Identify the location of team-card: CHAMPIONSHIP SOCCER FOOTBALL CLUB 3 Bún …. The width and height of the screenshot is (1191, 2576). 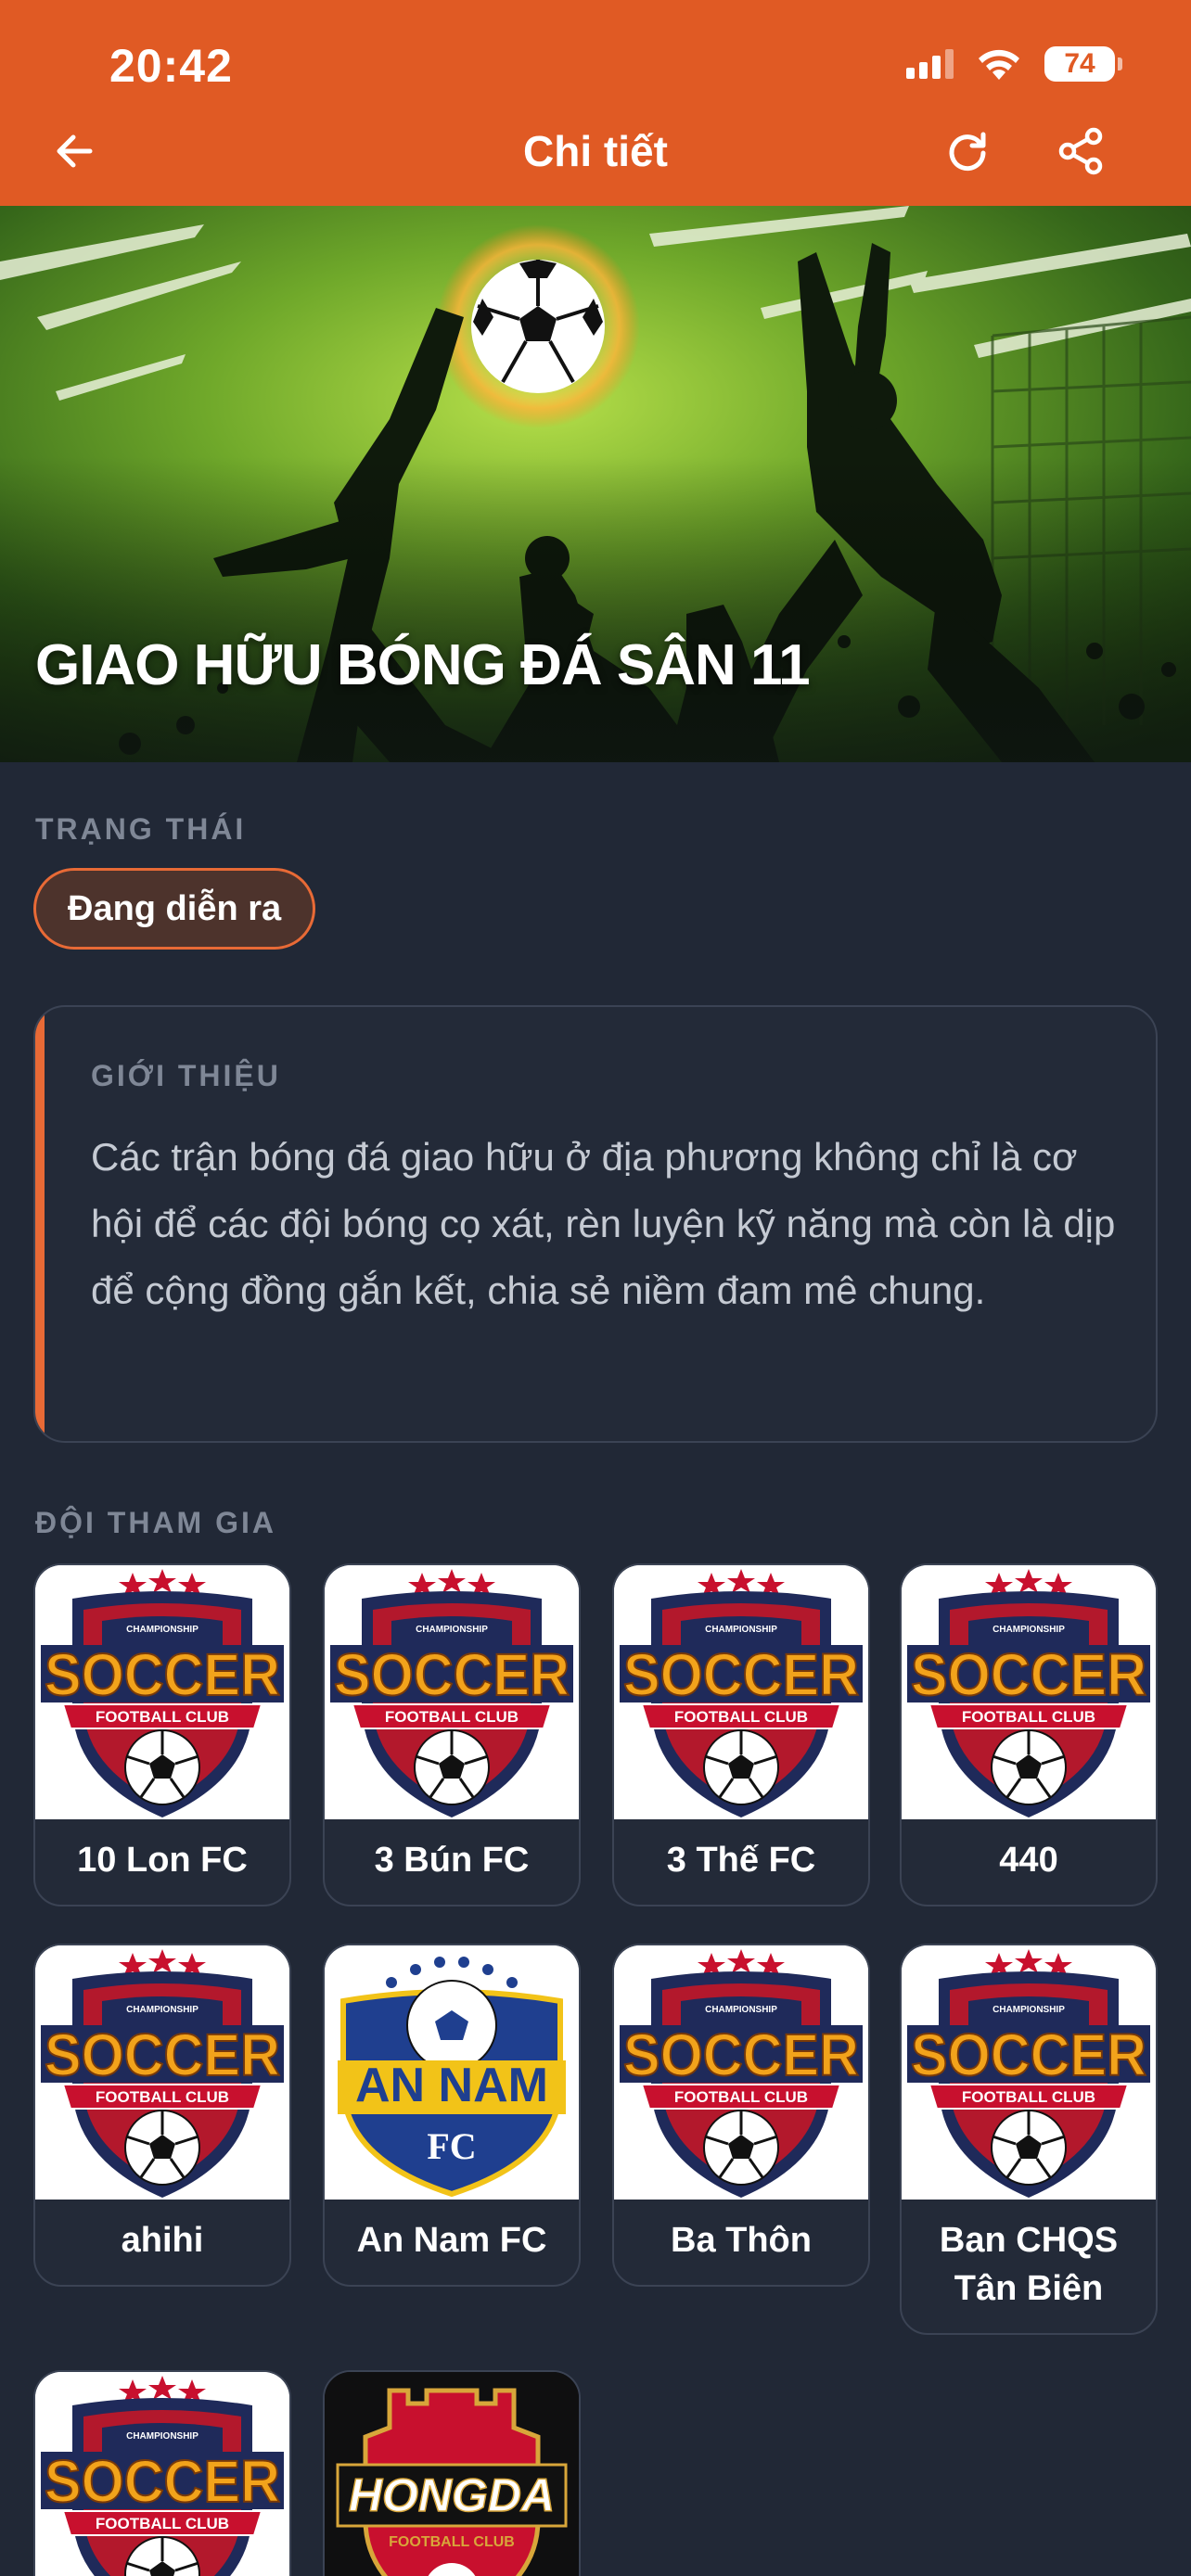
(452, 1734).